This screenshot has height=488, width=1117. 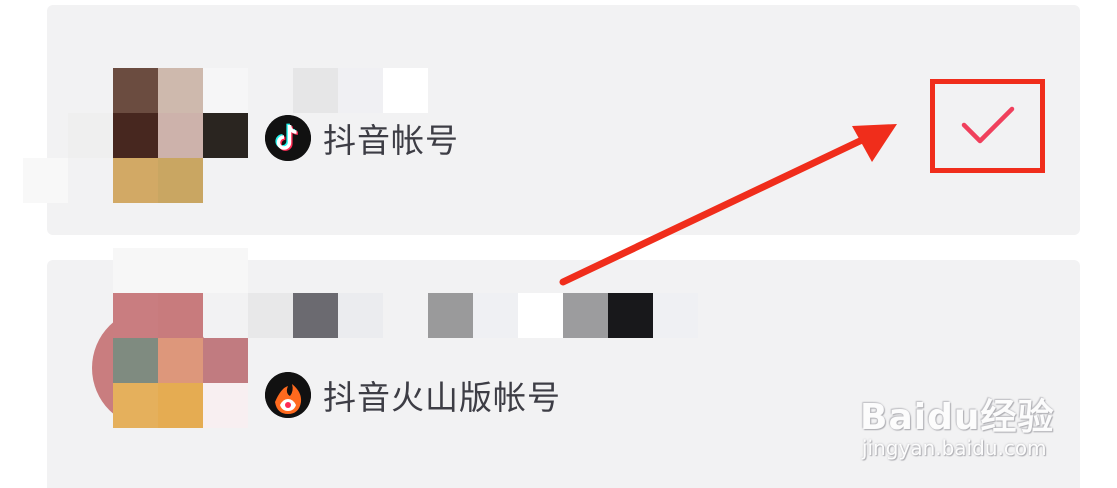 I want to click on baidu-jingyan-watermark: Baidu经验 jingyan.baidu.com, so click(x=960, y=425).